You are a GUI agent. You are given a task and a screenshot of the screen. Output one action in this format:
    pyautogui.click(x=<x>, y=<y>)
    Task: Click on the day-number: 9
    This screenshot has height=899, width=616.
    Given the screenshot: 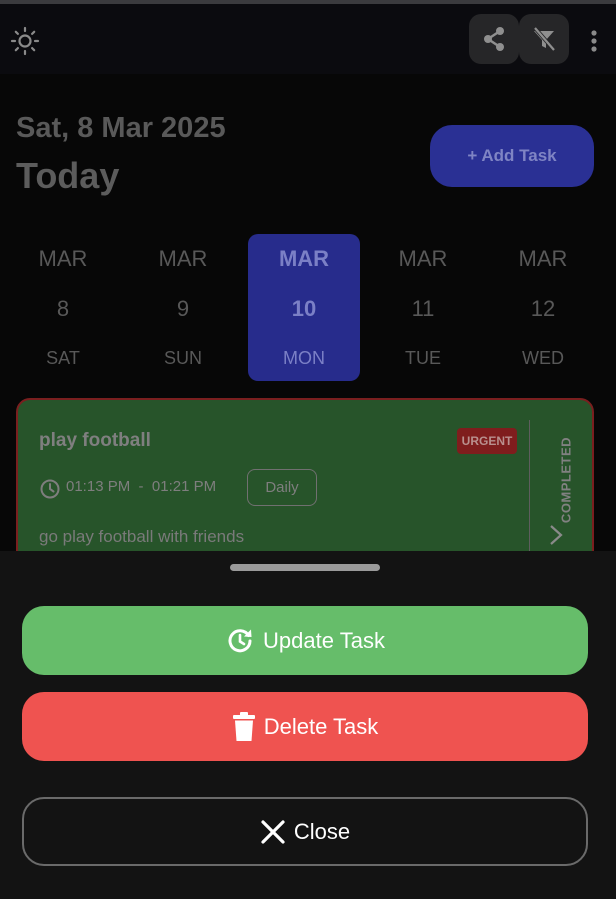 What is the action you would take?
    pyautogui.click(x=183, y=308)
    